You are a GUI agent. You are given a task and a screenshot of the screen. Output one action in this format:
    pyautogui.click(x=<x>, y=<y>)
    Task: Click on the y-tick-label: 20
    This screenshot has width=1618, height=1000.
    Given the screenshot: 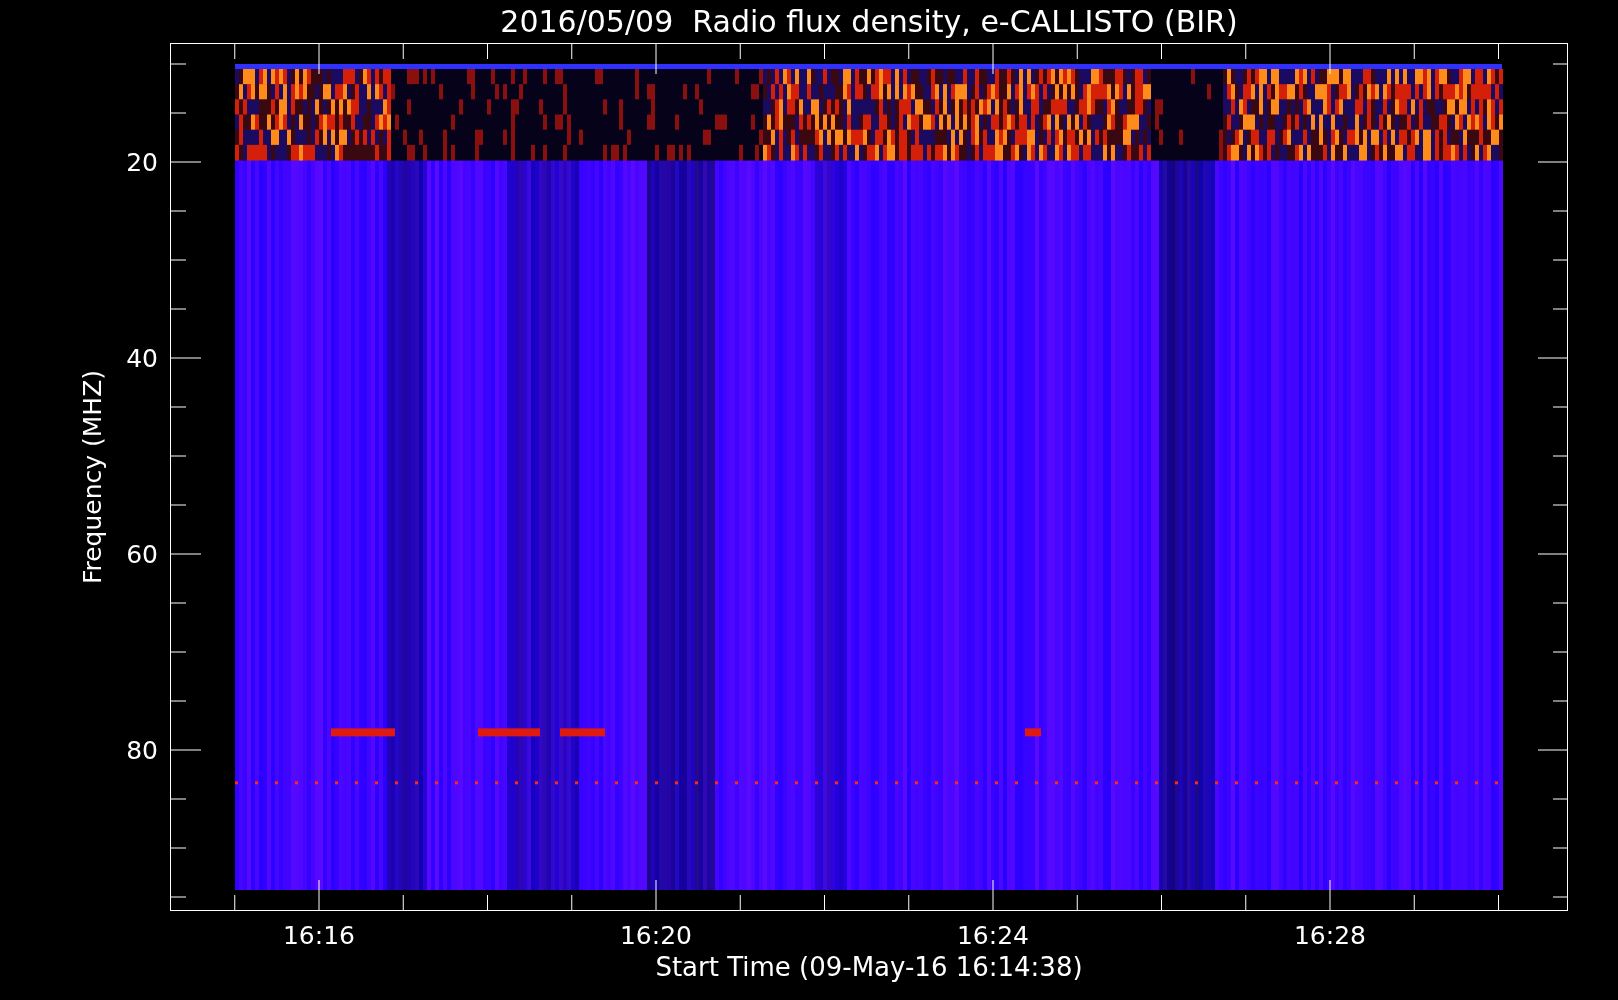 What is the action you would take?
    pyautogui.click(x=142, y=162)
    